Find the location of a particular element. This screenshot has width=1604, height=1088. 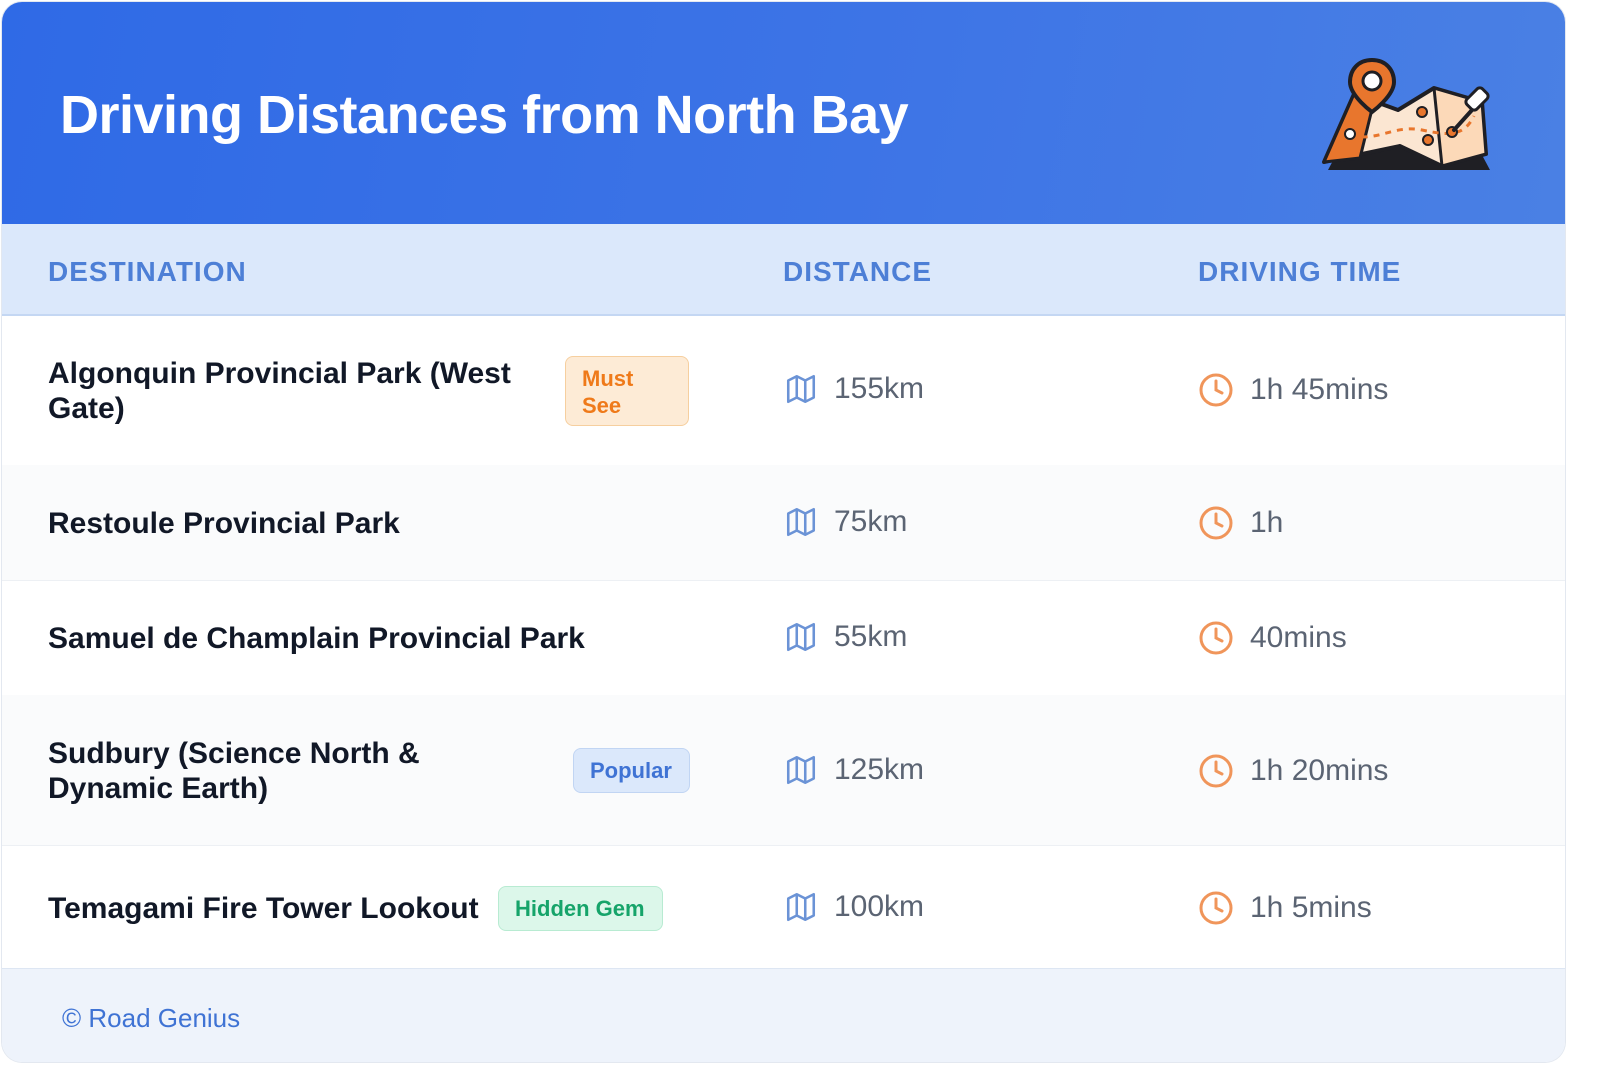

distance-value: 55km is located at coordinates (871, 636).